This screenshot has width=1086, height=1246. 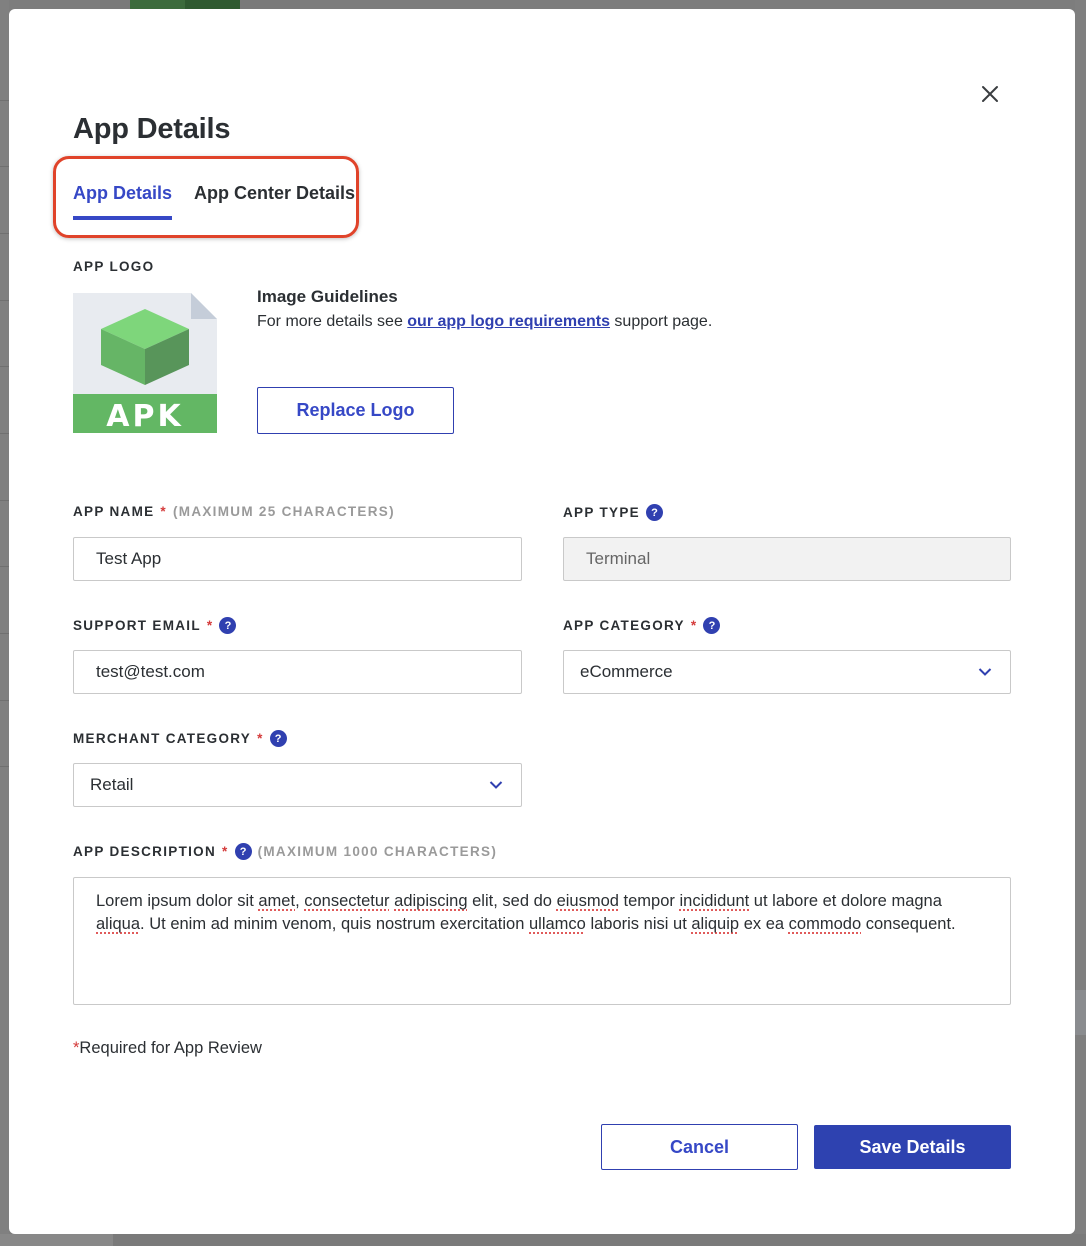 I want to click on background-right-band, so click(x=1080, y=1012).